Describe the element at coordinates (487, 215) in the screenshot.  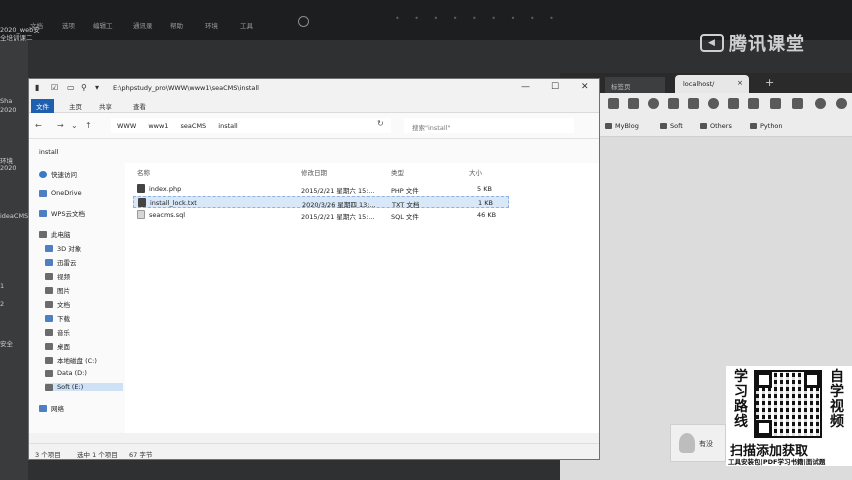
I see `file-size: 46 KB` at that location.